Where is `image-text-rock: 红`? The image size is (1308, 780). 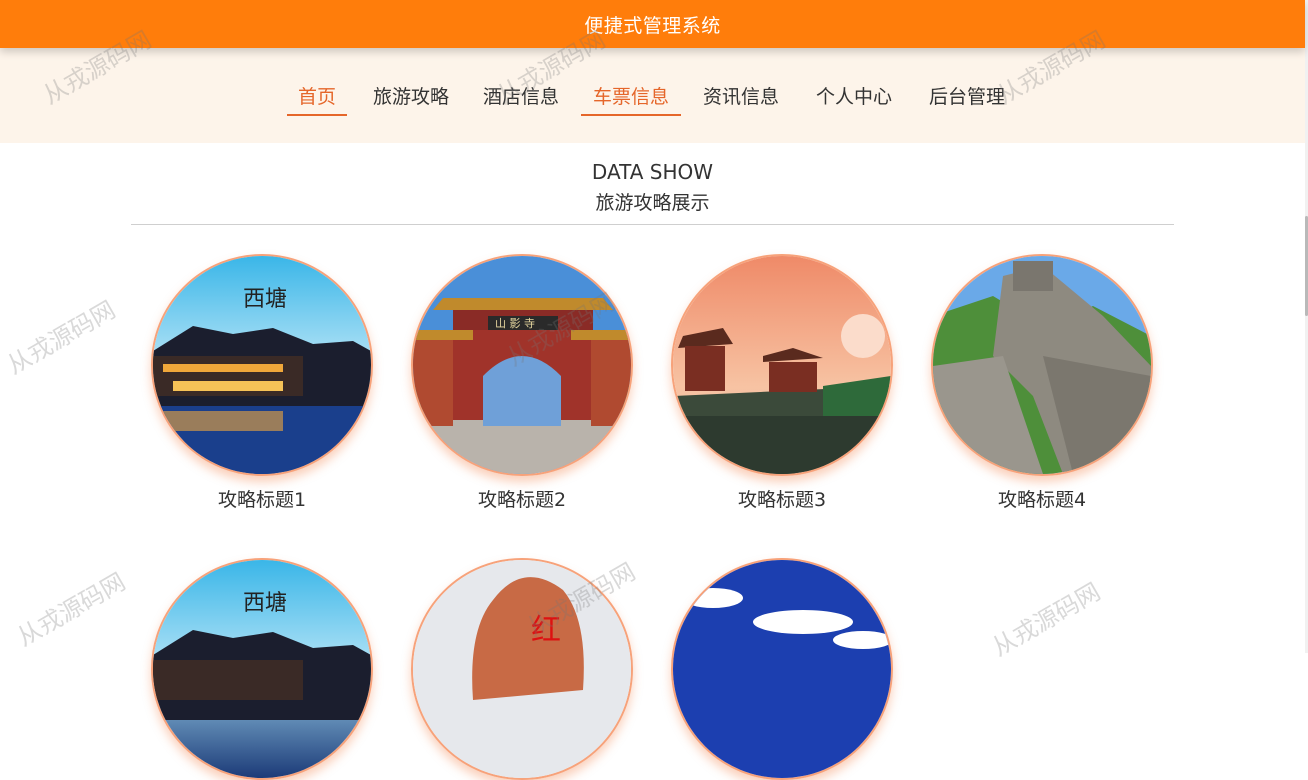 image-text-rock: 红 is located at coordinates (546, 630).